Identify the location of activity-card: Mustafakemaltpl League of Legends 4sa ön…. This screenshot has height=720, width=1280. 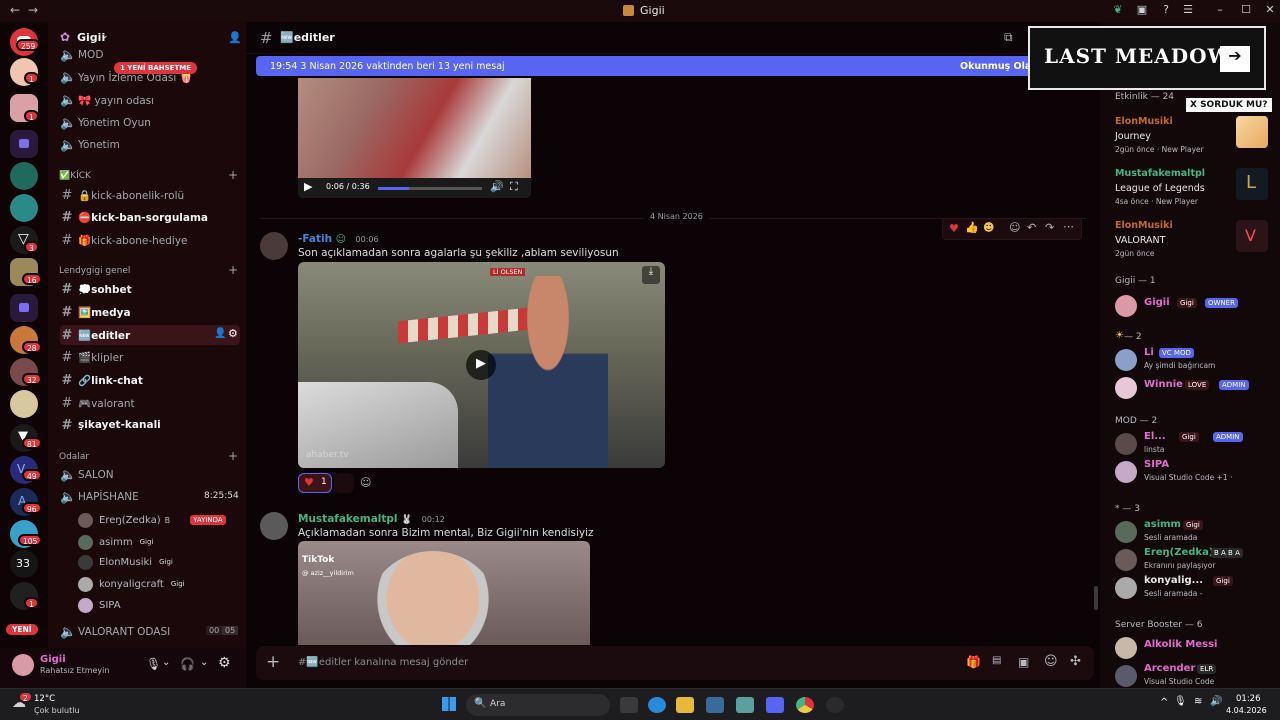
(1195, 190).